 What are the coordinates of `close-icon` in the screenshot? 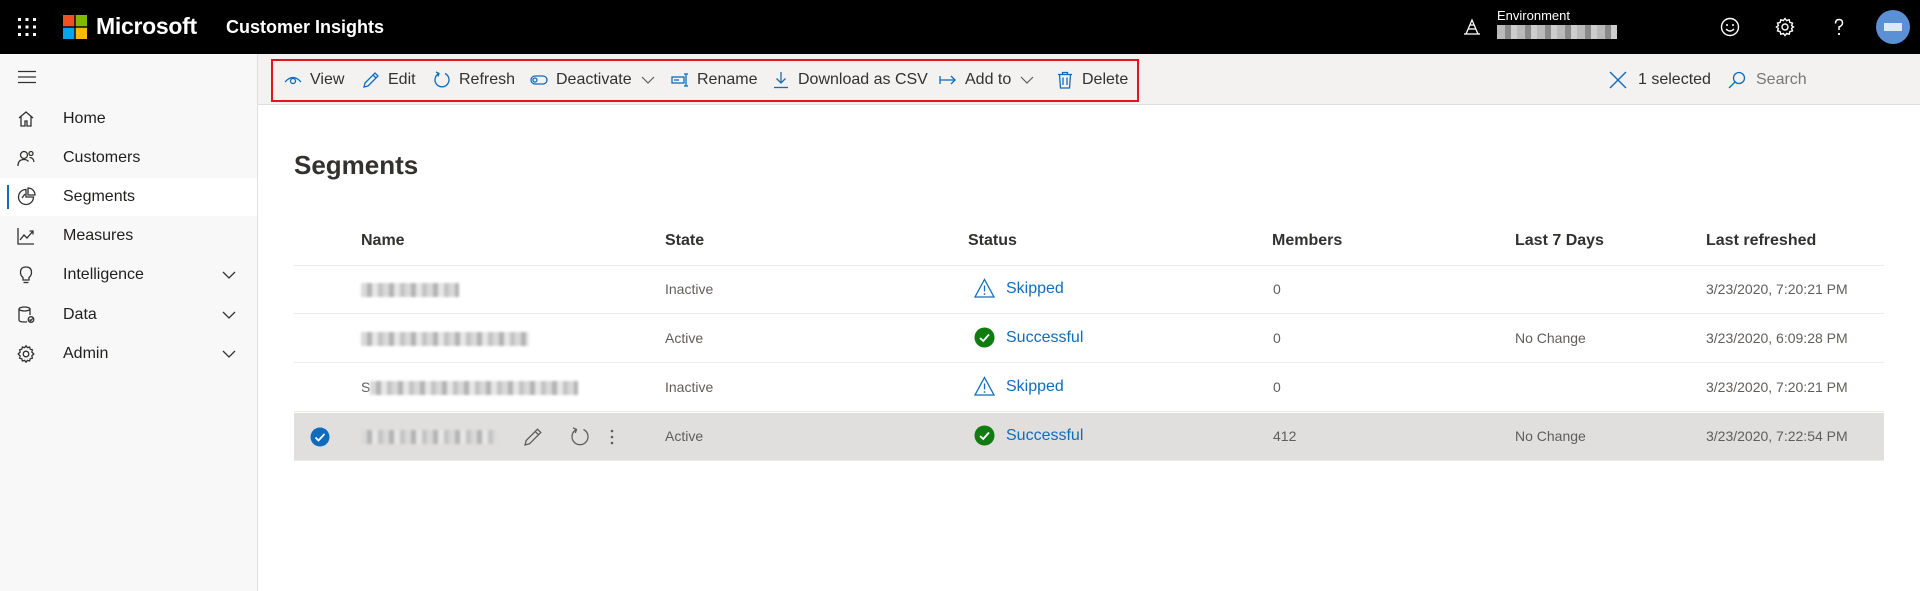 It's located at (1618, 79).